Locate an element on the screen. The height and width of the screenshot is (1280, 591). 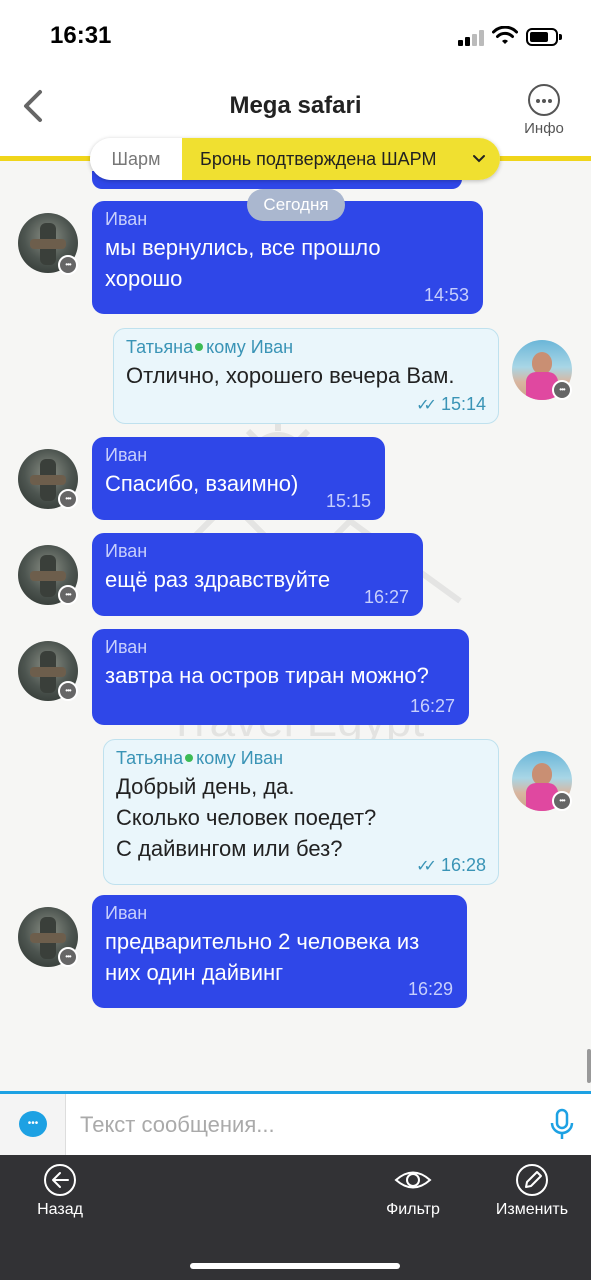
bottom-toolbar: Назад Фильтр Изменить is located at coordinates (295, 1217).